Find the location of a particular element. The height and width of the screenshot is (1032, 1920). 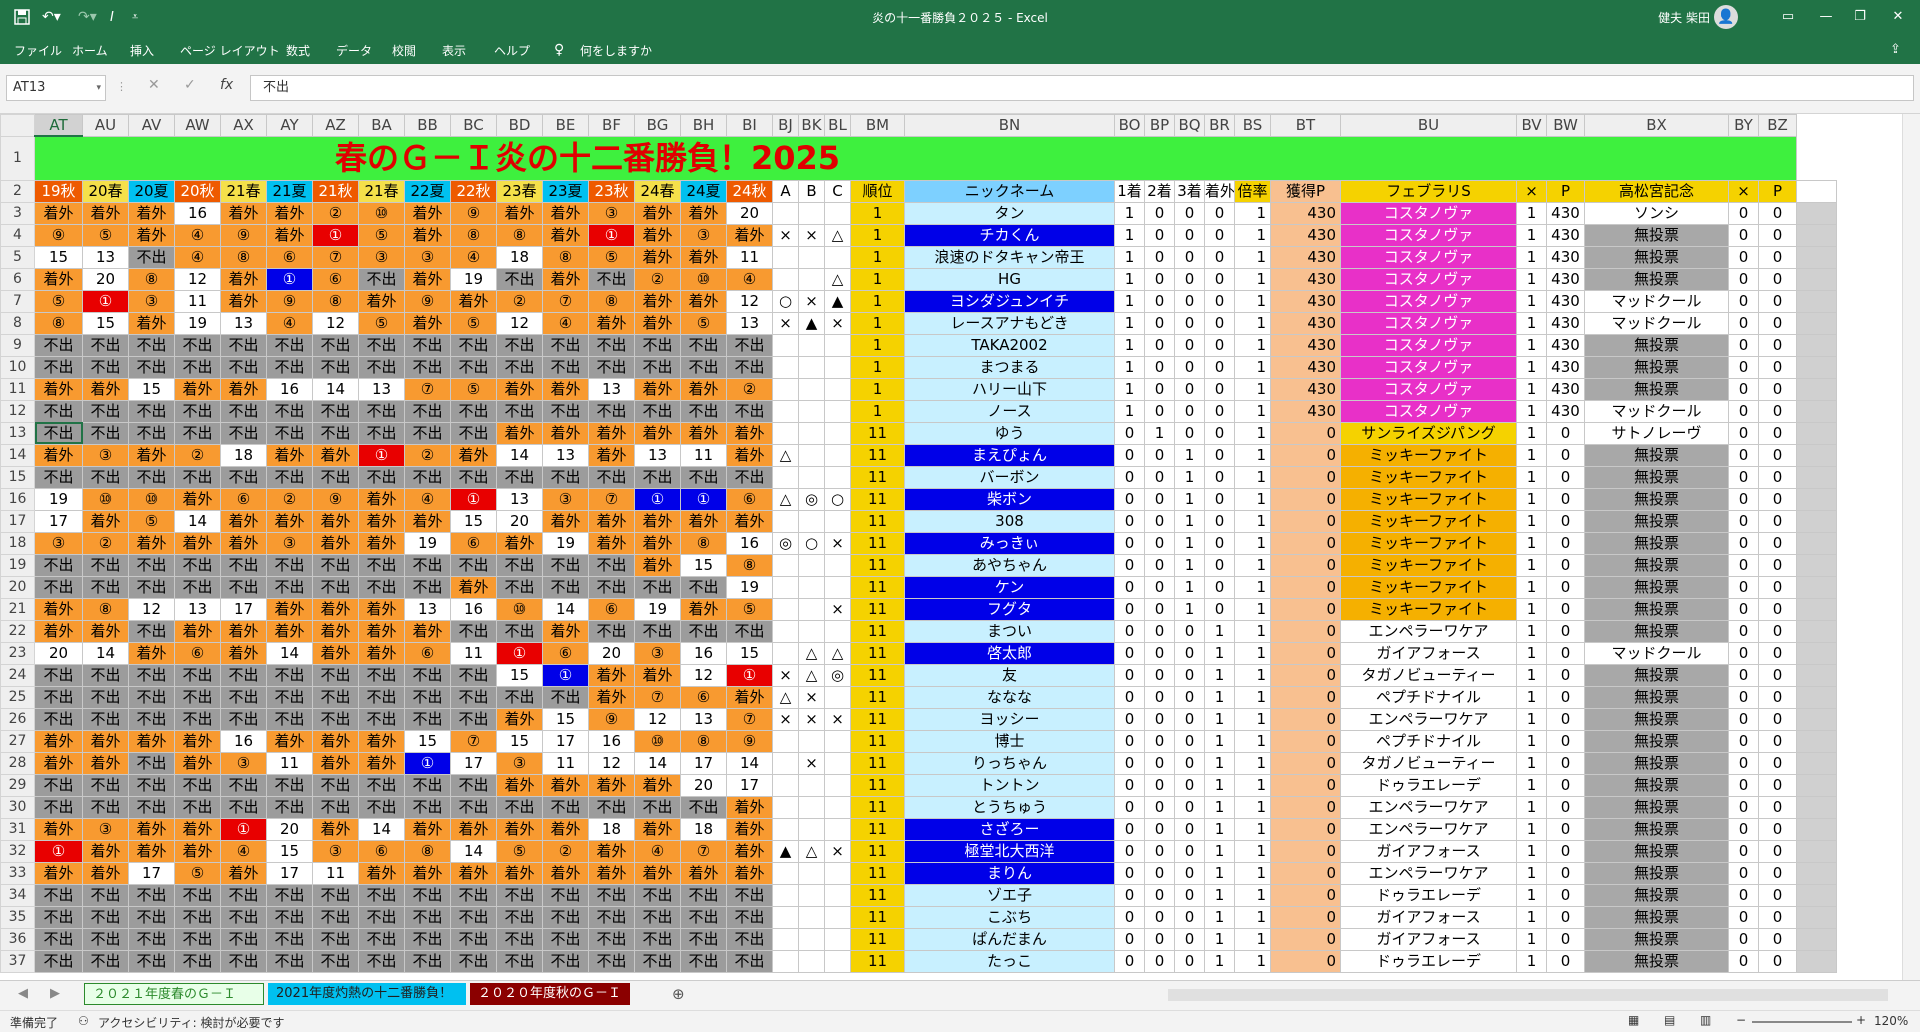

cell: あやちゃん is located at coordinates (1009, 565).